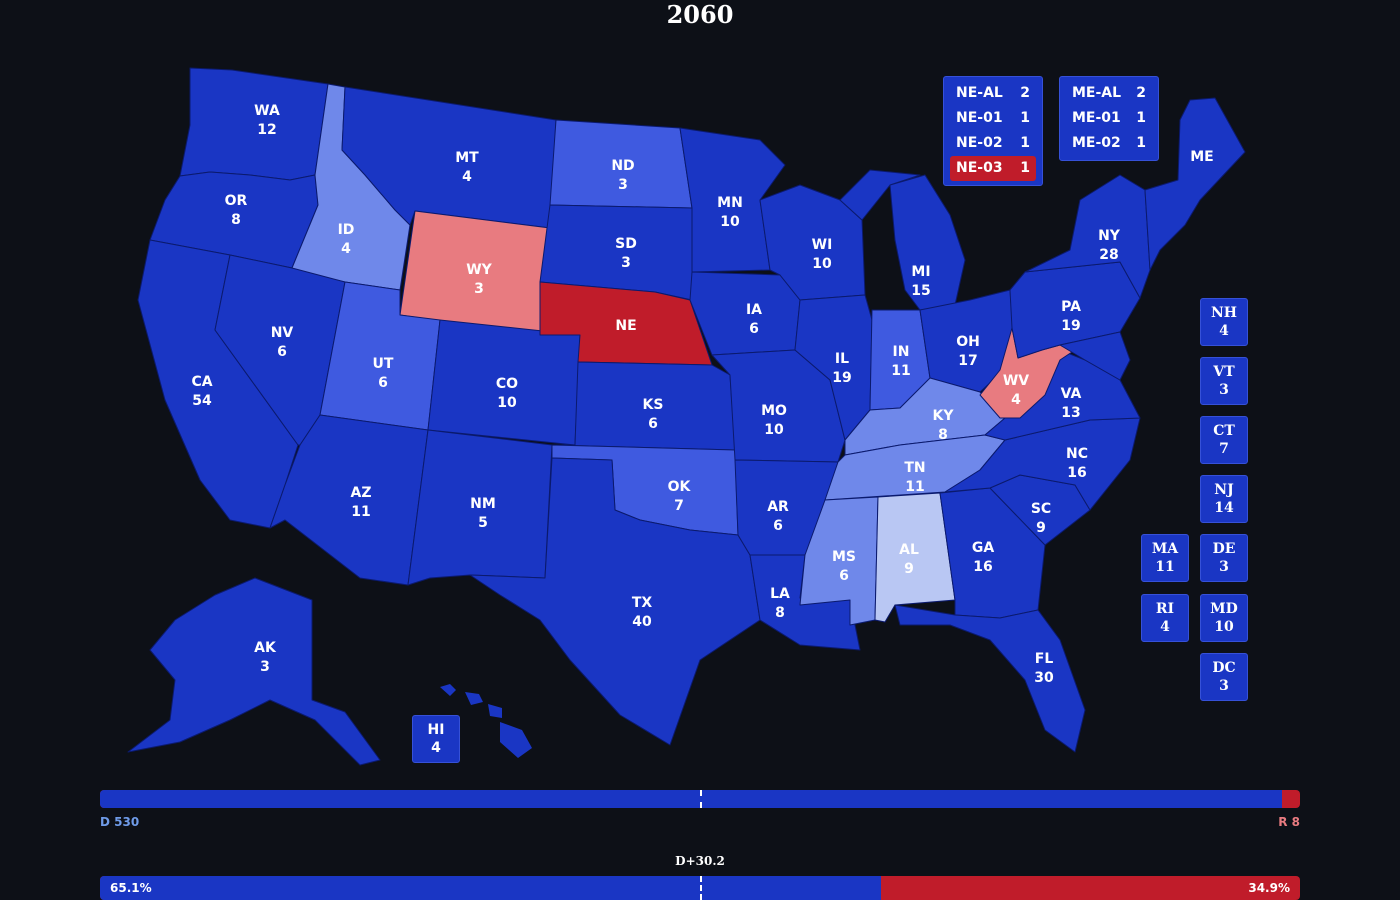  I want to click on state-label-mn: MN, so click(730, 203).